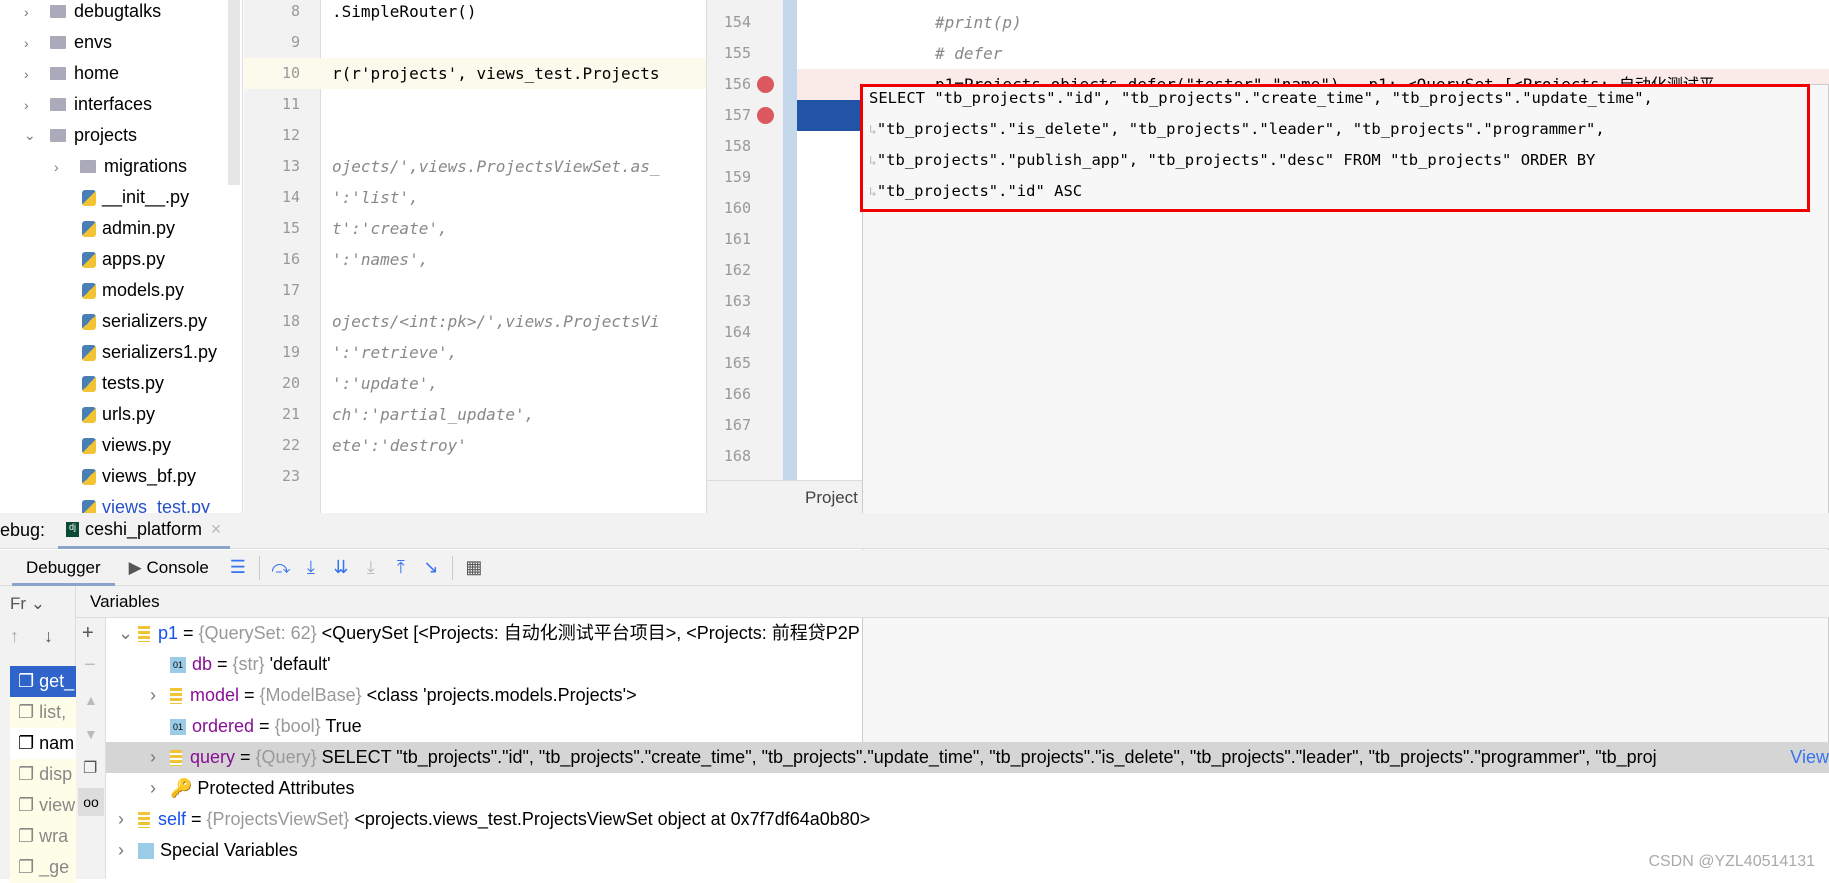 The height and width of the screenshot is (883, 1829). Describe the element at coordinates (137, 445) in the screenshot. I see `tree-item-label: views.py` at that location.